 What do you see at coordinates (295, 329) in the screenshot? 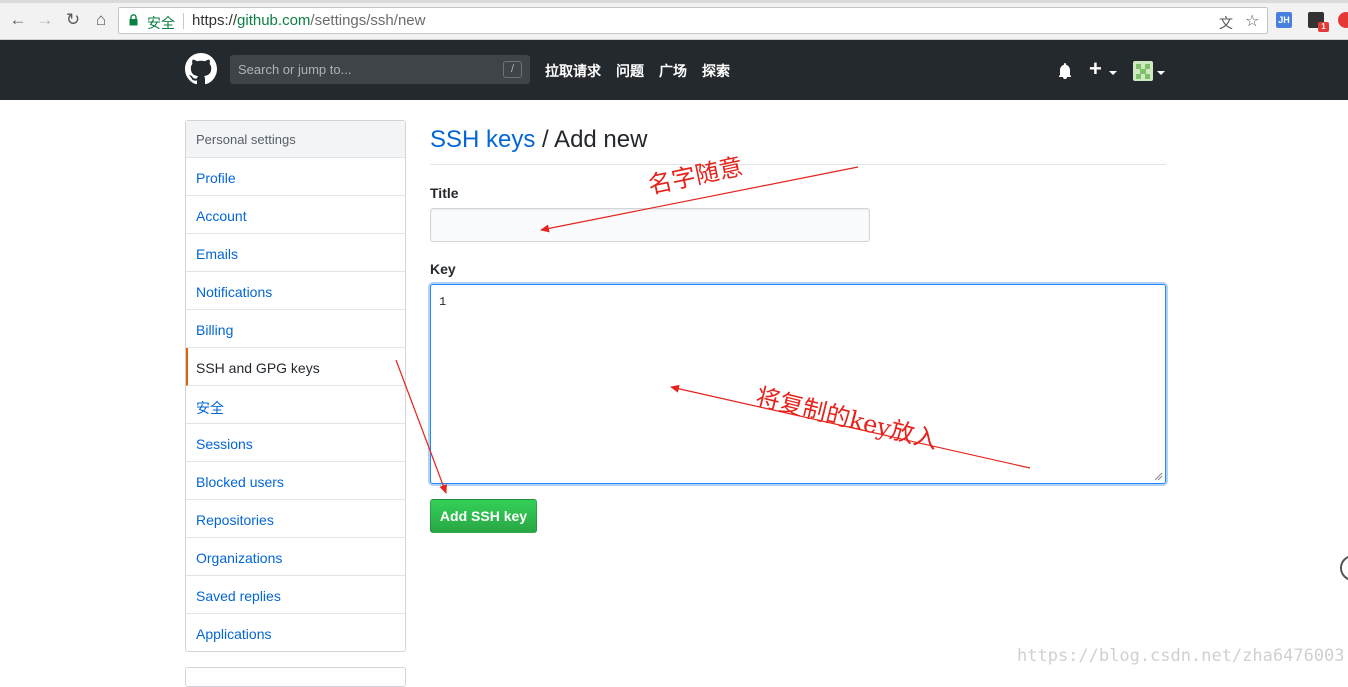
I see `sidebar-item-billing: Billing` at bounding box center [295, 329].